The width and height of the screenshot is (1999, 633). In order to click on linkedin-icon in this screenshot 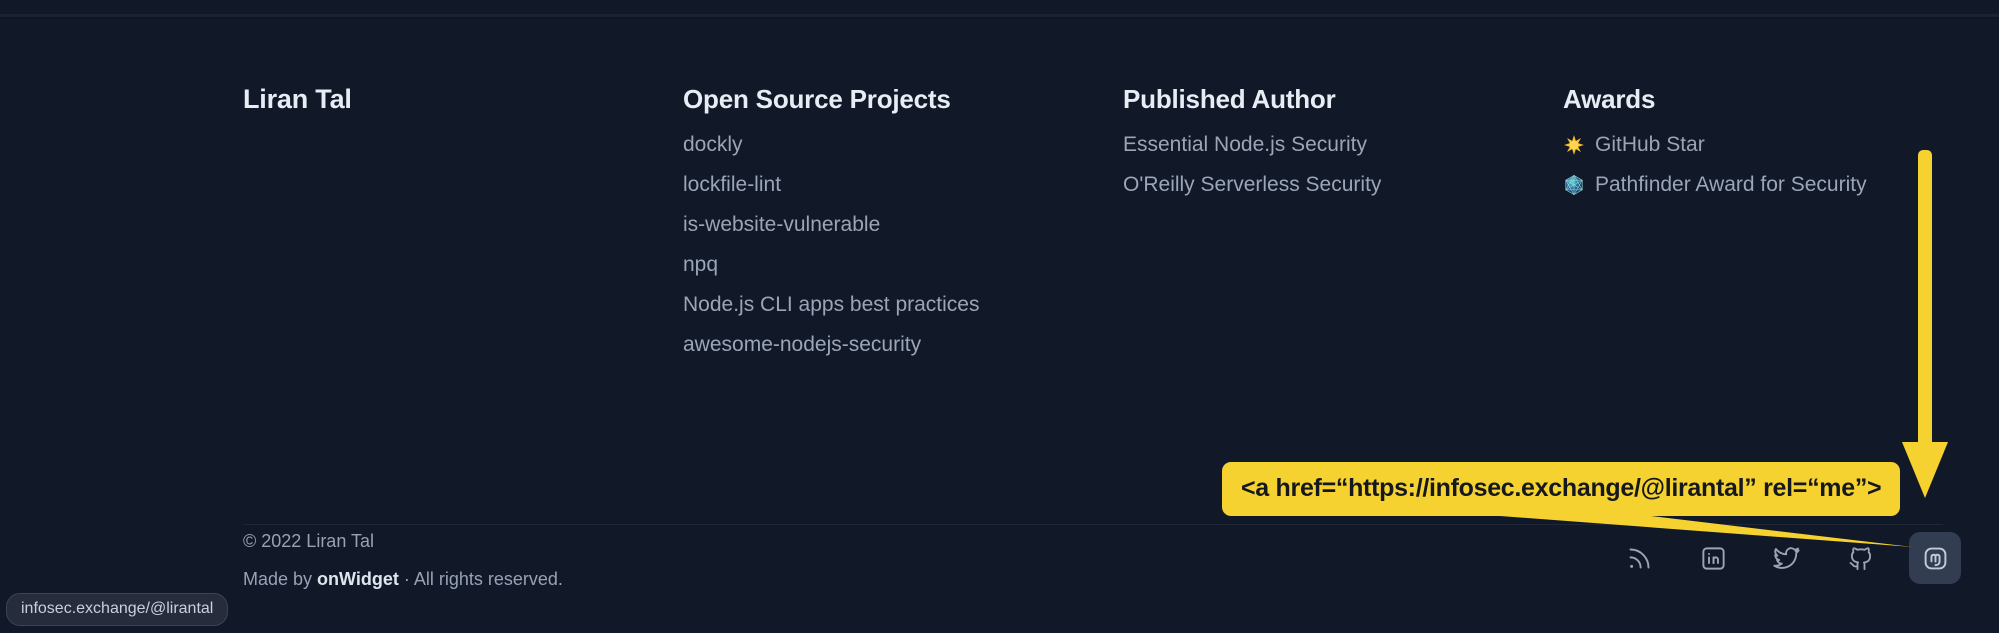, I will do `click(1713, 558)`.